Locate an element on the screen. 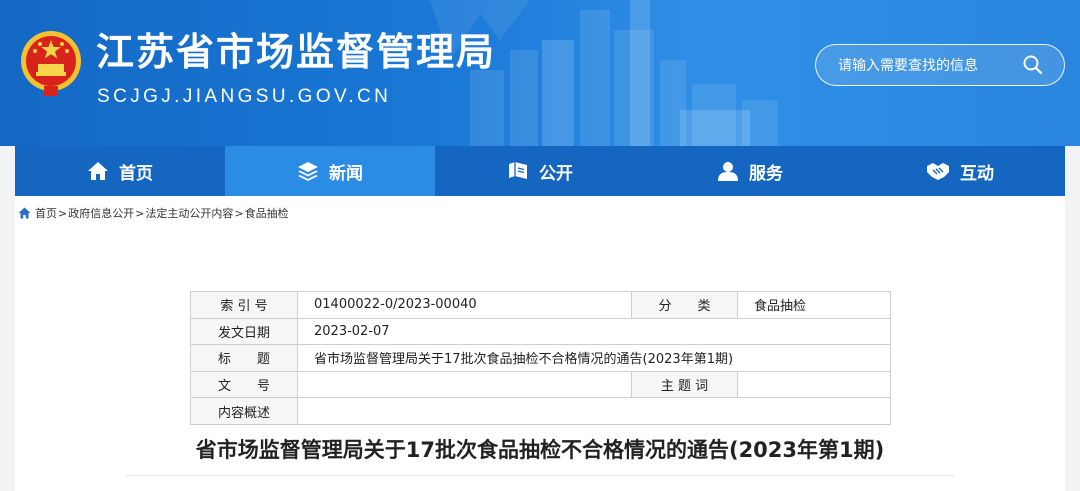 The height and width of the screenshot is (491, 1080). document-title: 省市场监督管理局关于17批次食品抽检不合格情况的通告(2023年第1期) is located at coordinates (540, 450).